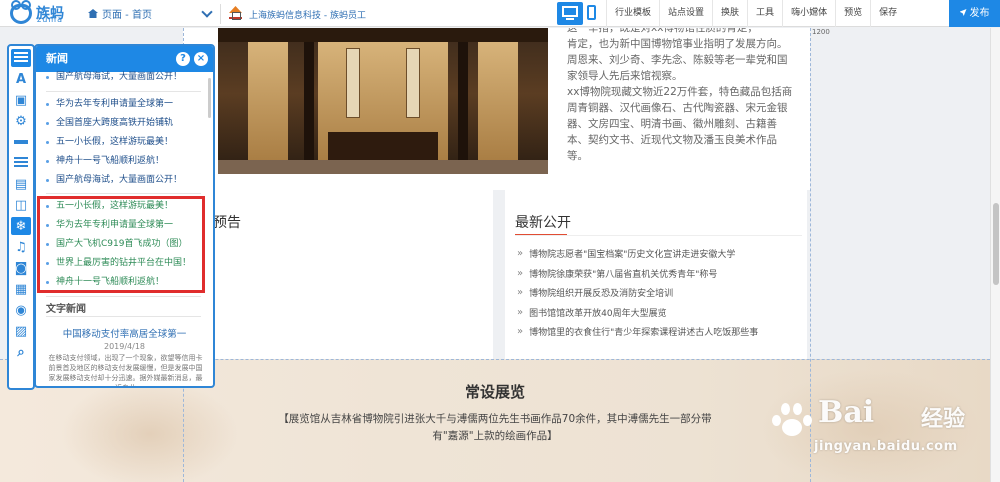 The width and height of the screenshot is (1000, 482). Describe the element at coordinates (127, 15) in the screenshot. I see `page-selector-label: 页面 - 首页` at that location.